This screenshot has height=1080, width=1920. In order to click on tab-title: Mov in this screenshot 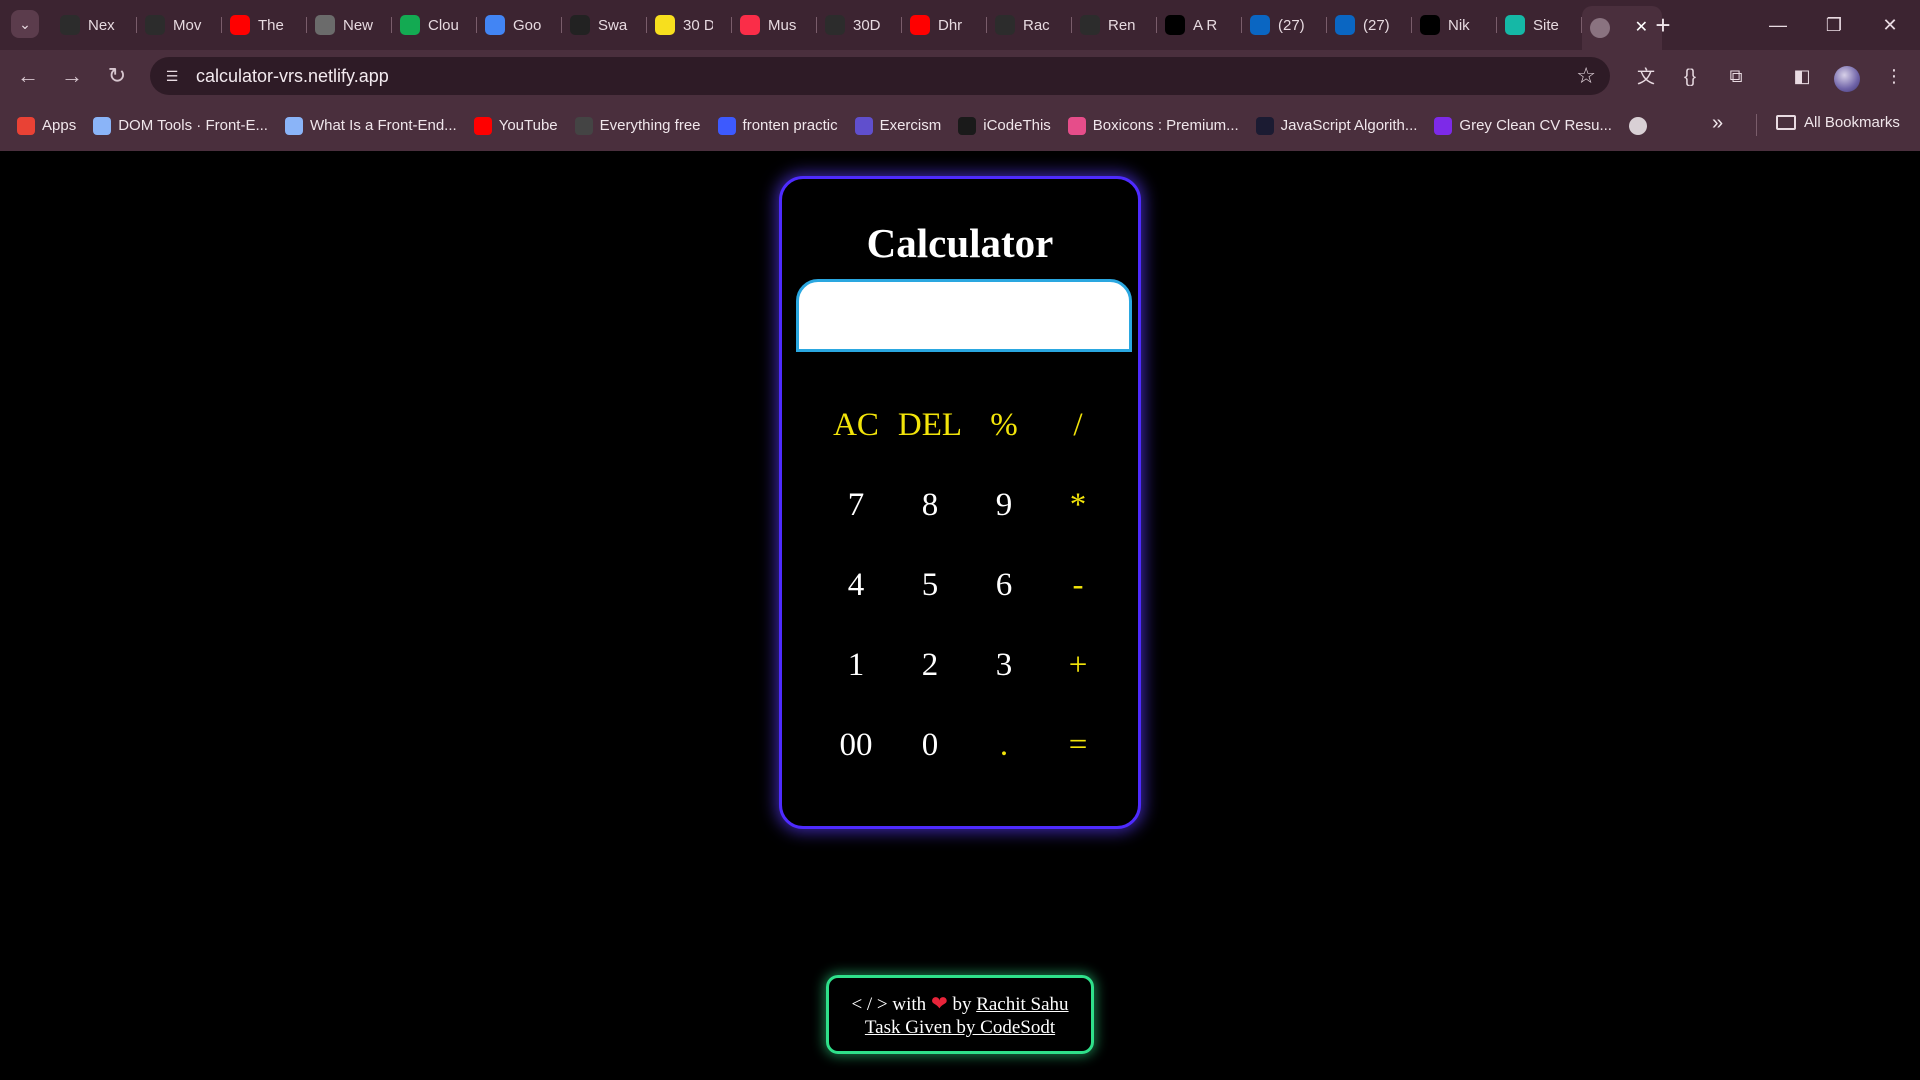, I will do `click(187, 25)`.